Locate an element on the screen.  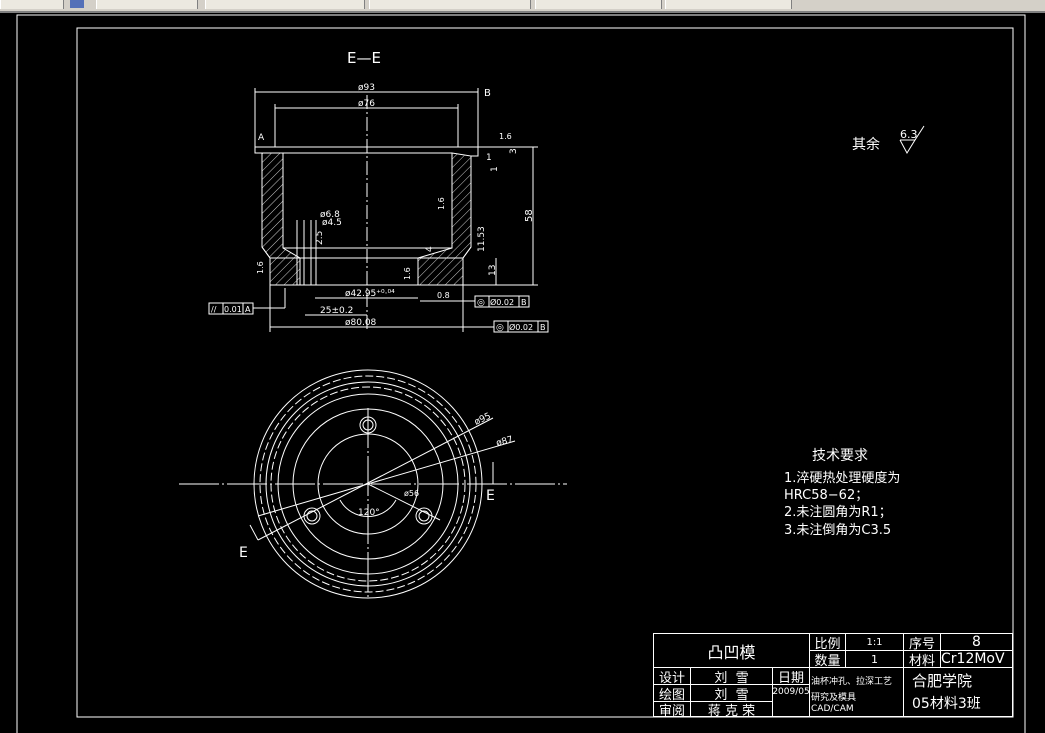
review-name: 蒋 克 荣 is located at coordinates (731, 709).